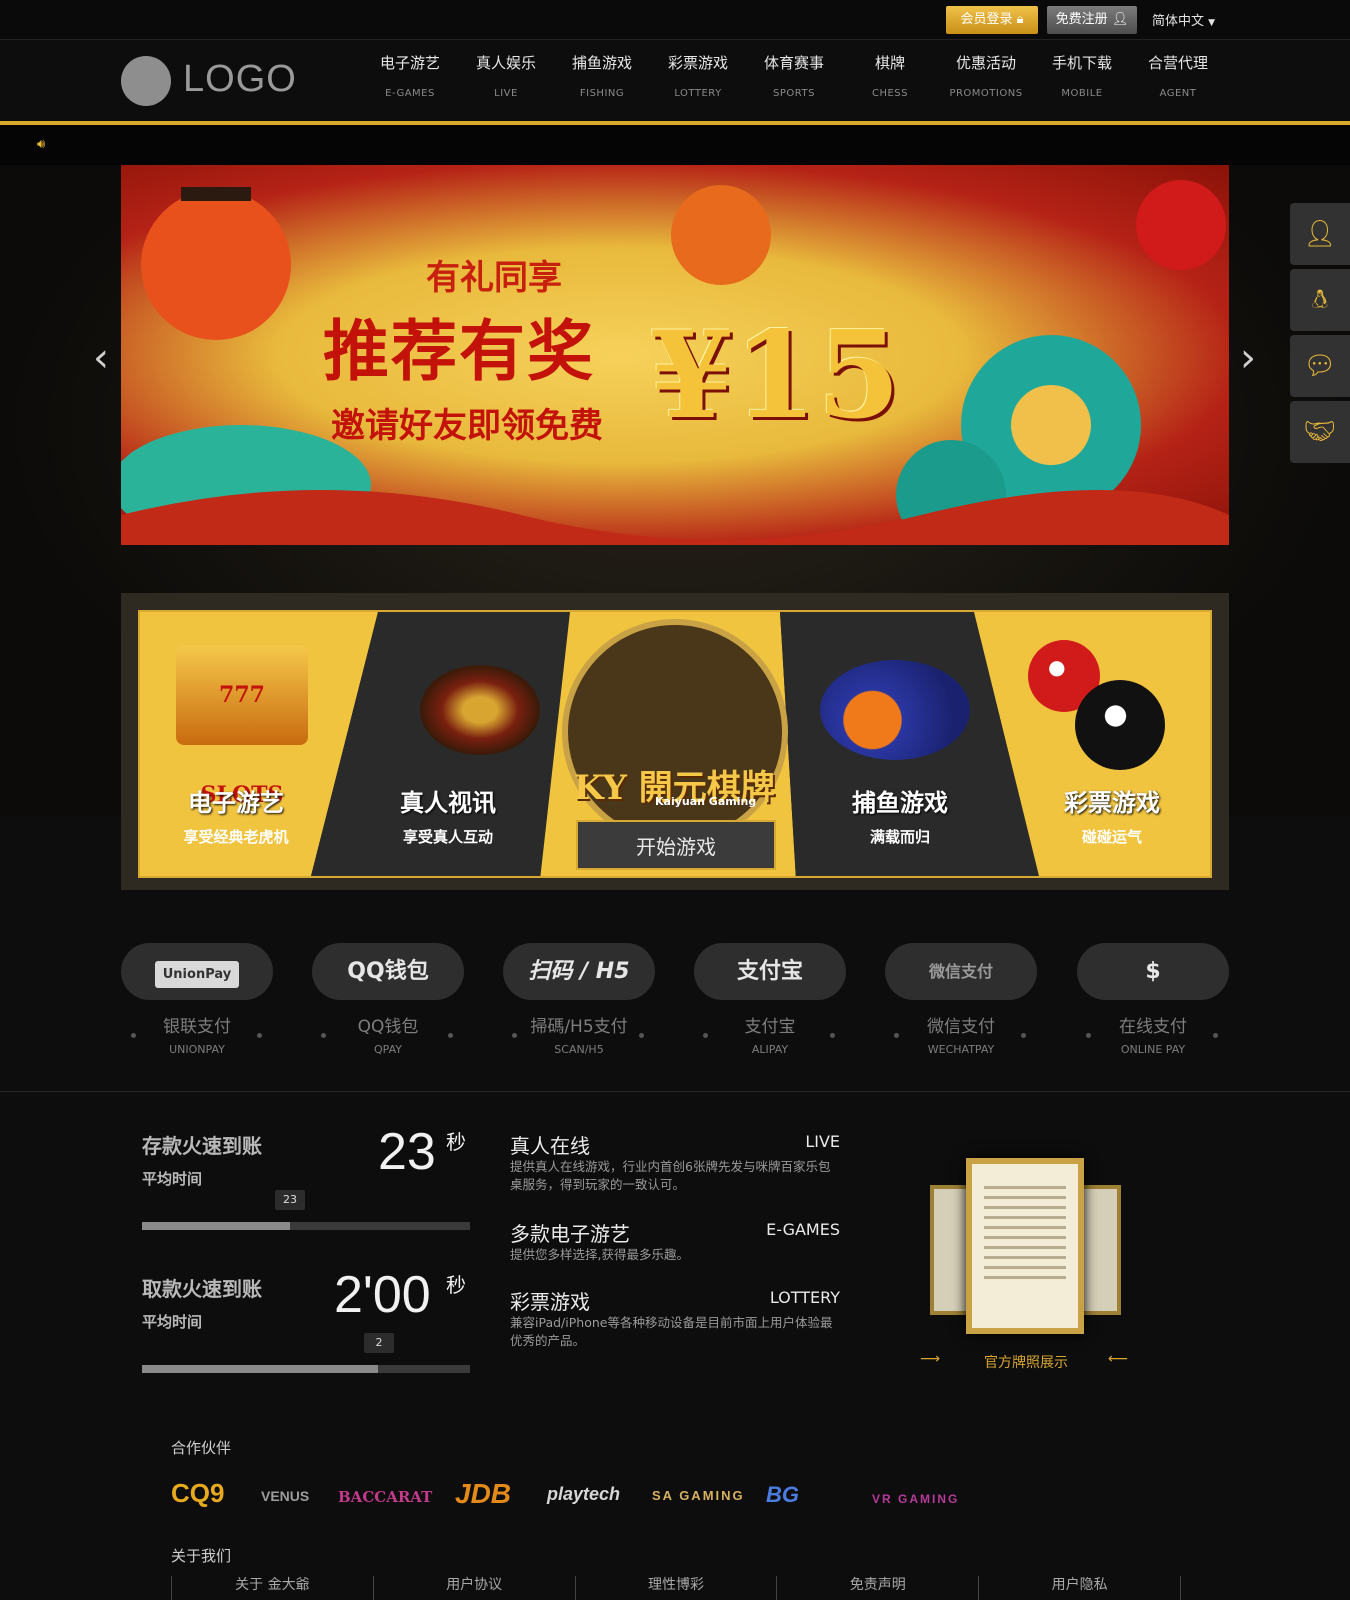 The image size is (1350, 1600). Describe the element at coordinates (803, 1229) in the screenshot. I see `feature-egames-en: E-GAMES` at that location.